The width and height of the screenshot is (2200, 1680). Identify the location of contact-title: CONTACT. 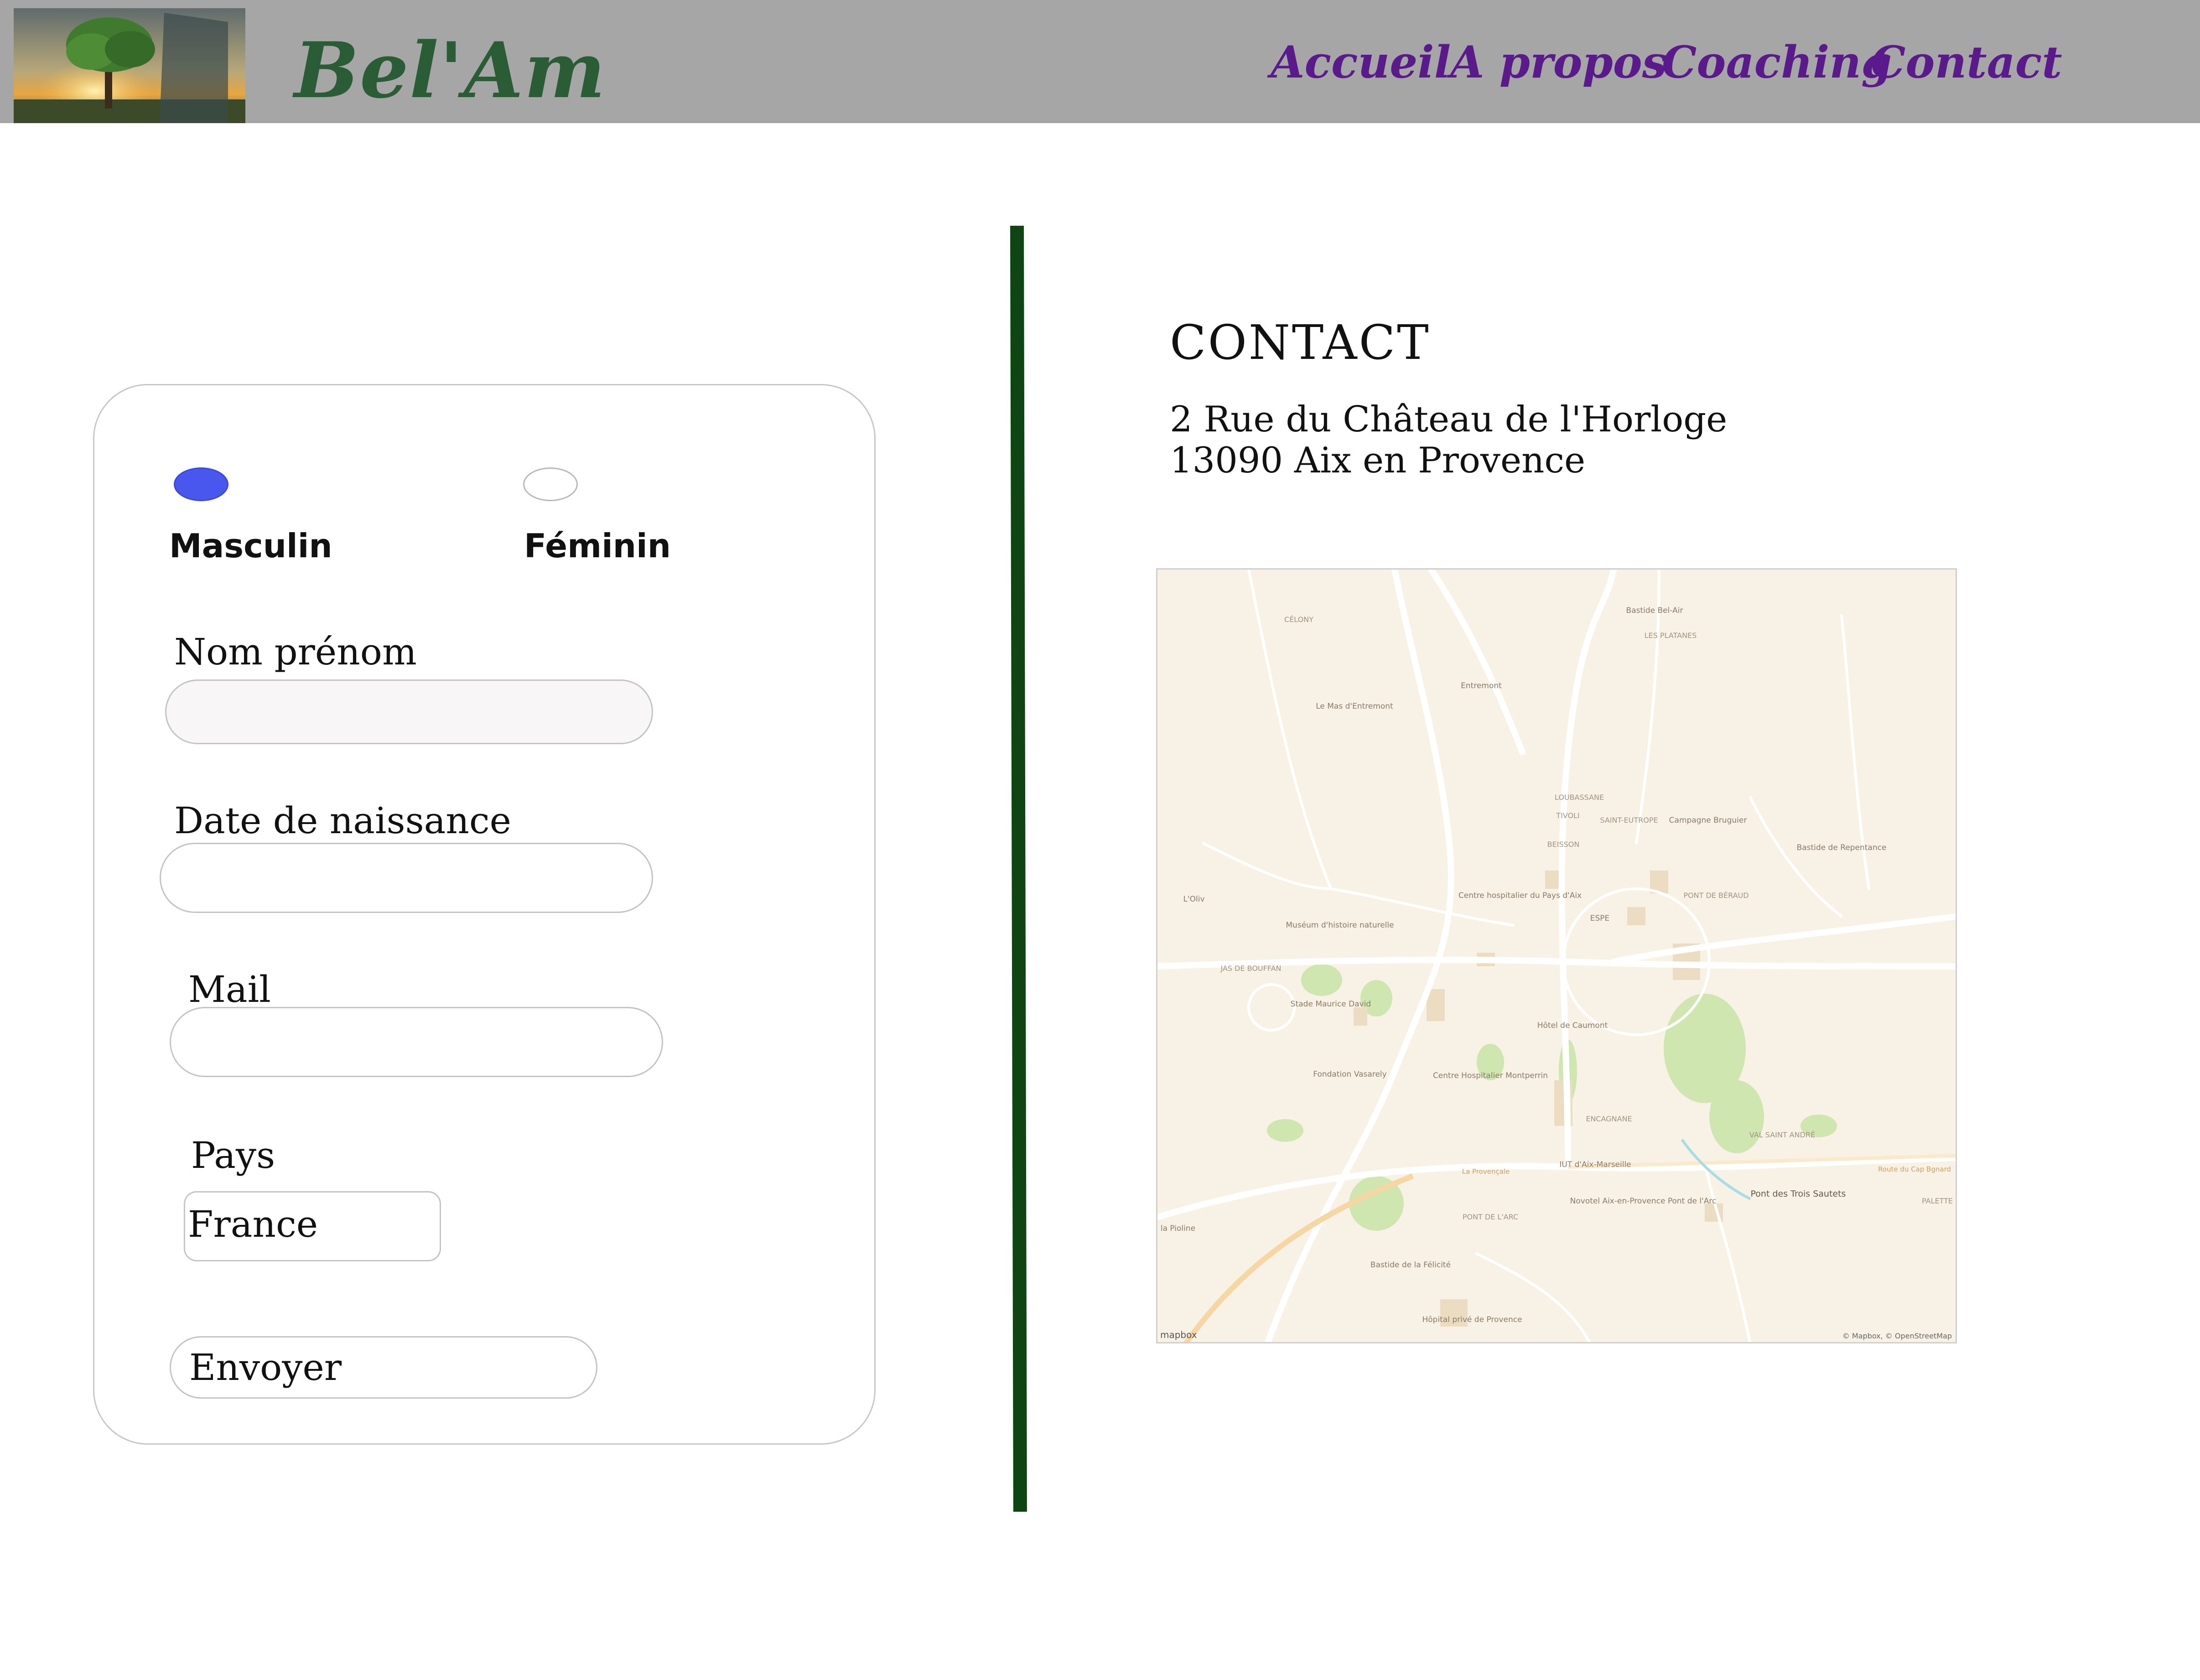
(1300, 342).